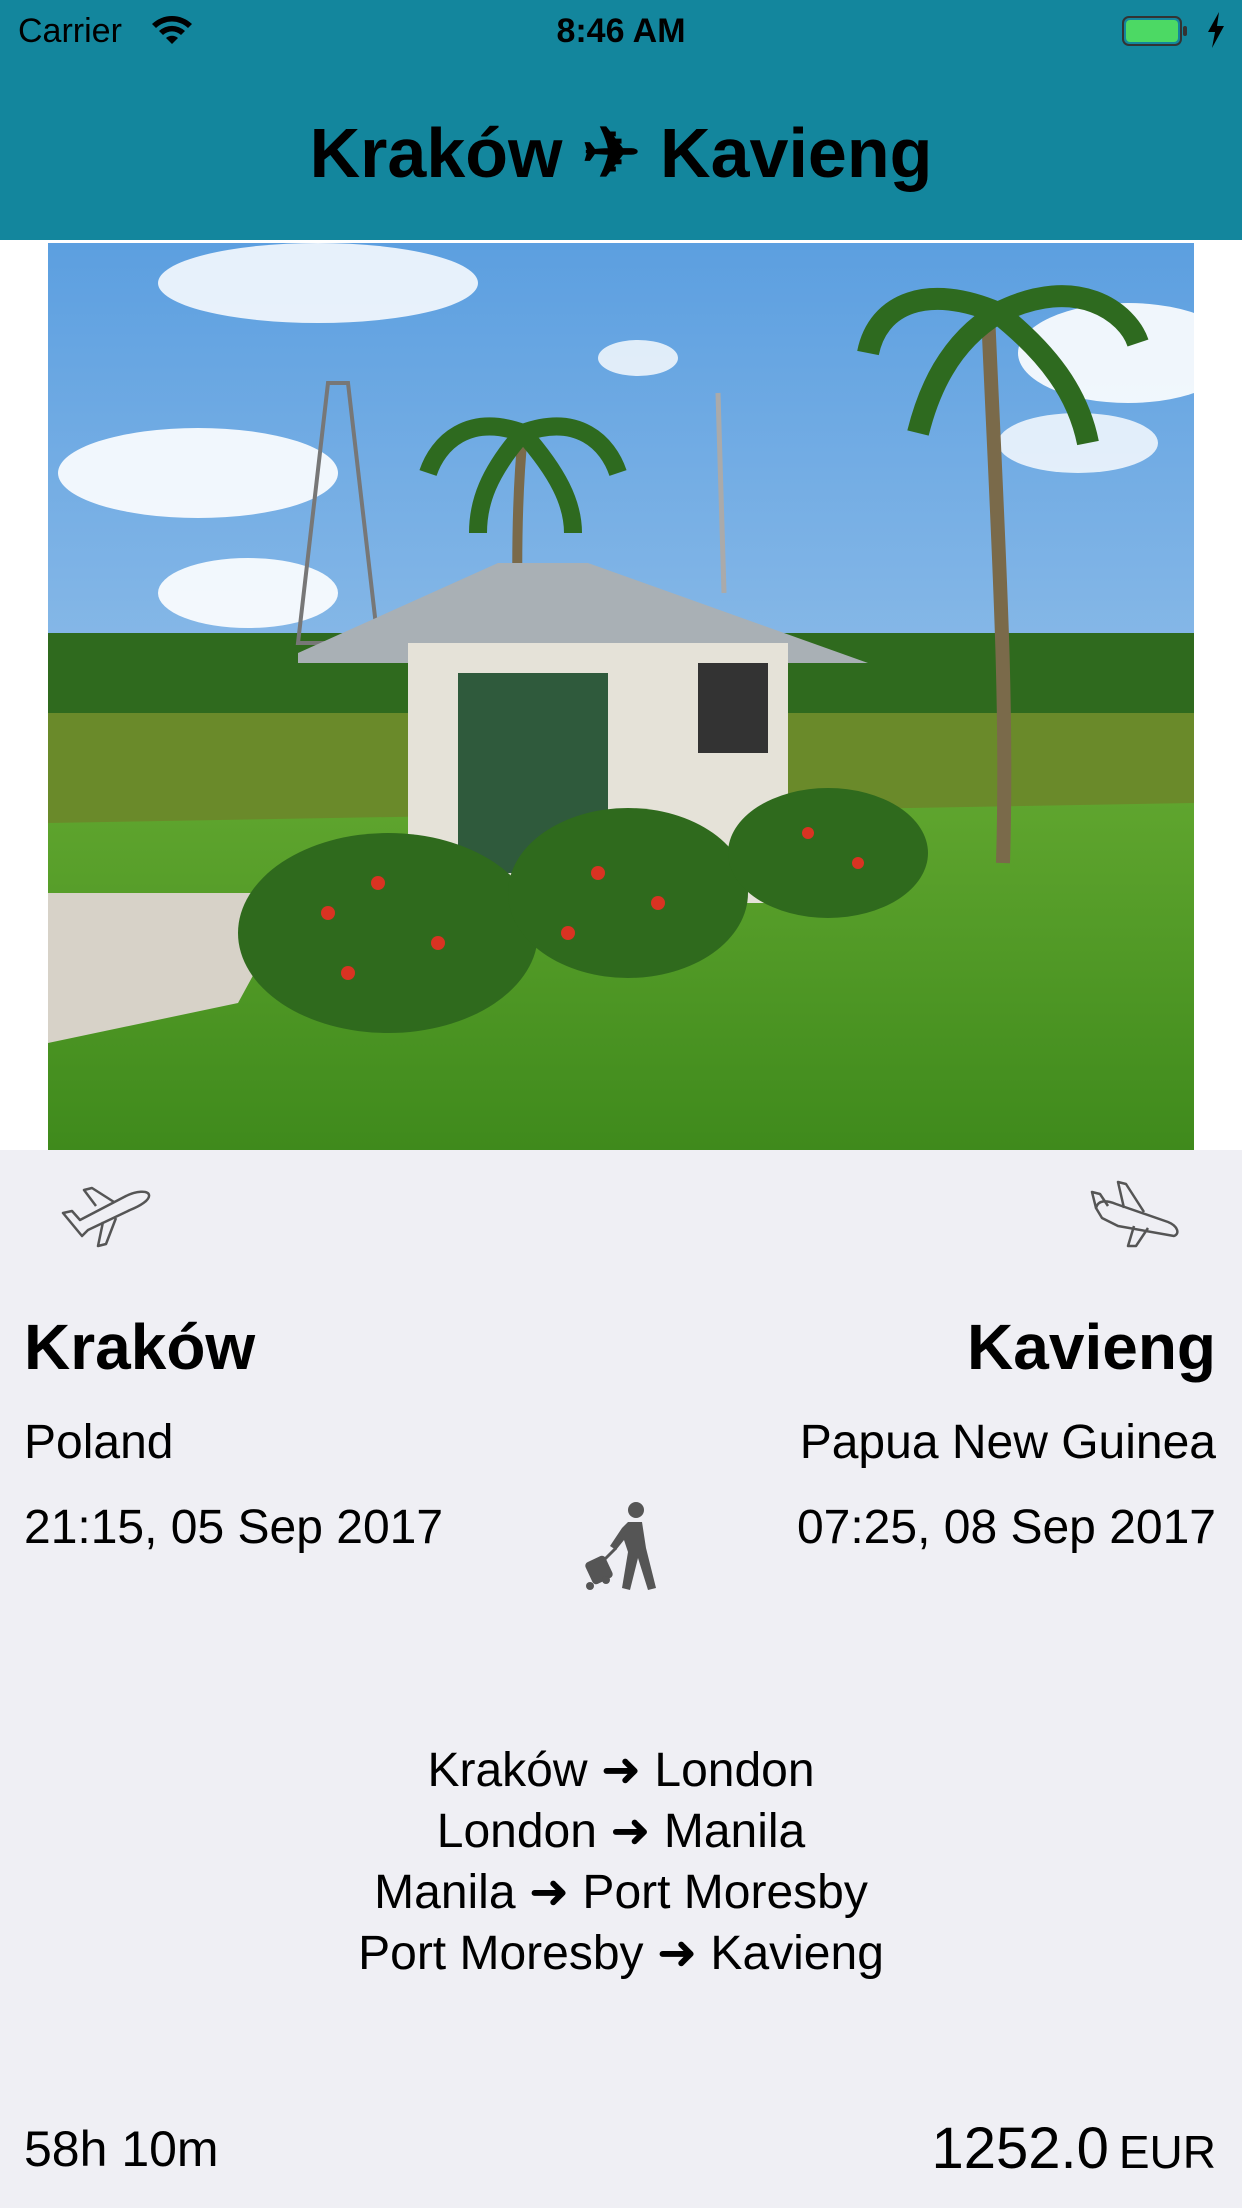 The image size is (1242, 2208). I want to click on origin-city: Kraków, so click(140, 1347).